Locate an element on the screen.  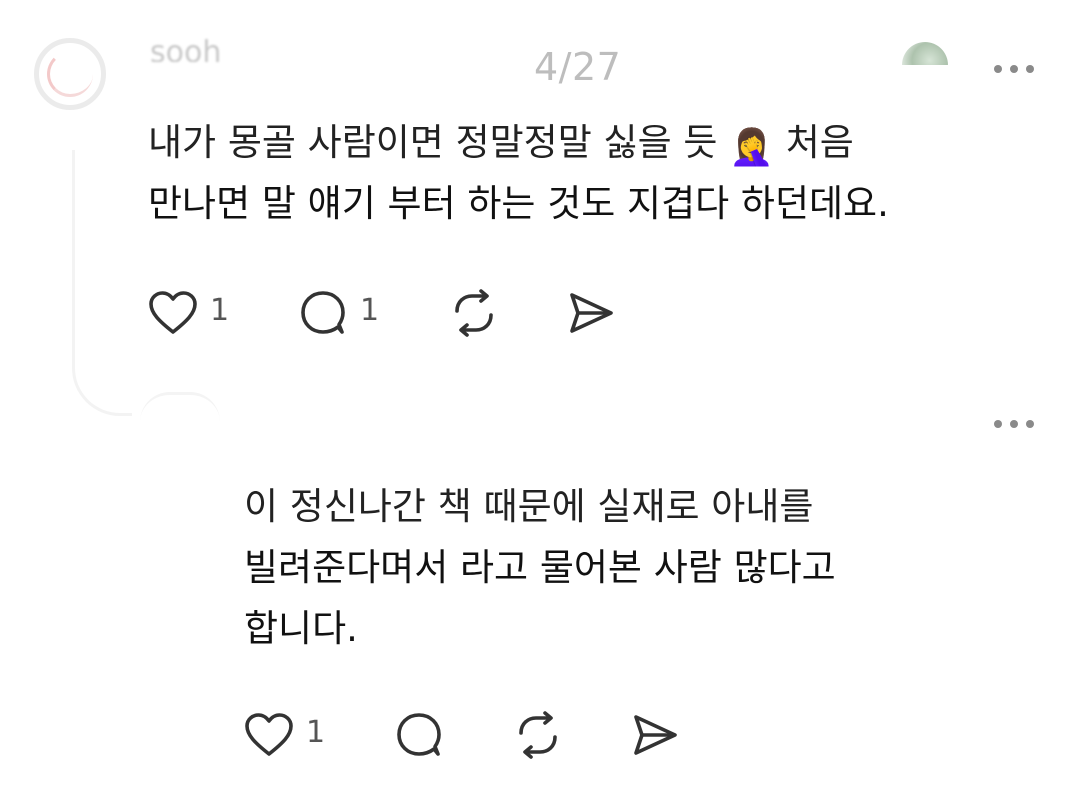
reply-button: 1 is located at coordinates (373, 313).